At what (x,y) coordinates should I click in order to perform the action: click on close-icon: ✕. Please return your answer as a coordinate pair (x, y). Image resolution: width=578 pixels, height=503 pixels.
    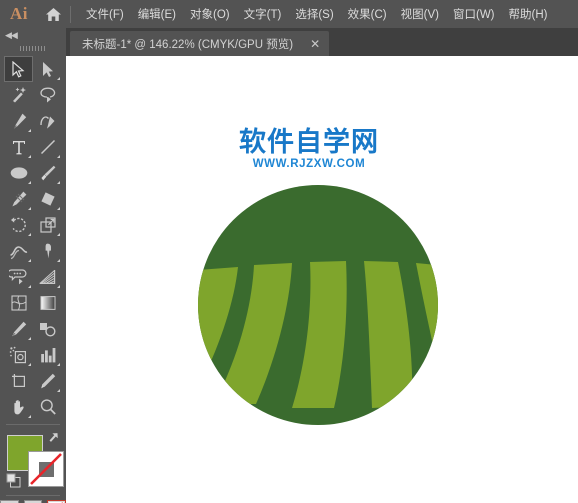
    Looking at the image, I should click on (315, 44).